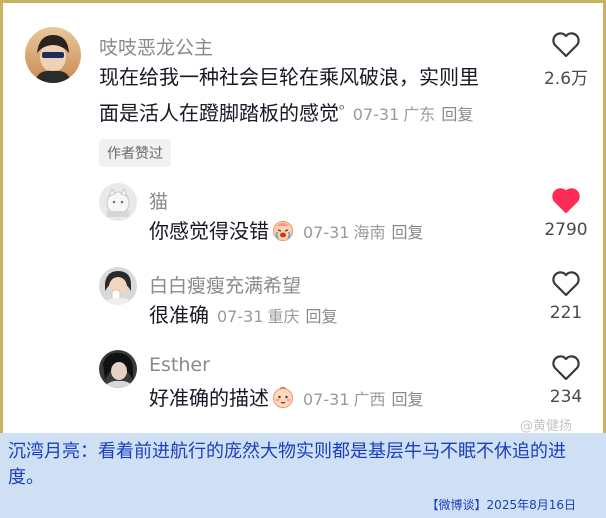 This screenshot has width=606, height=518. Describe the element at coordinates (283, 402) in the screenshot. I see `baby-face-emoji-icon` at that location.